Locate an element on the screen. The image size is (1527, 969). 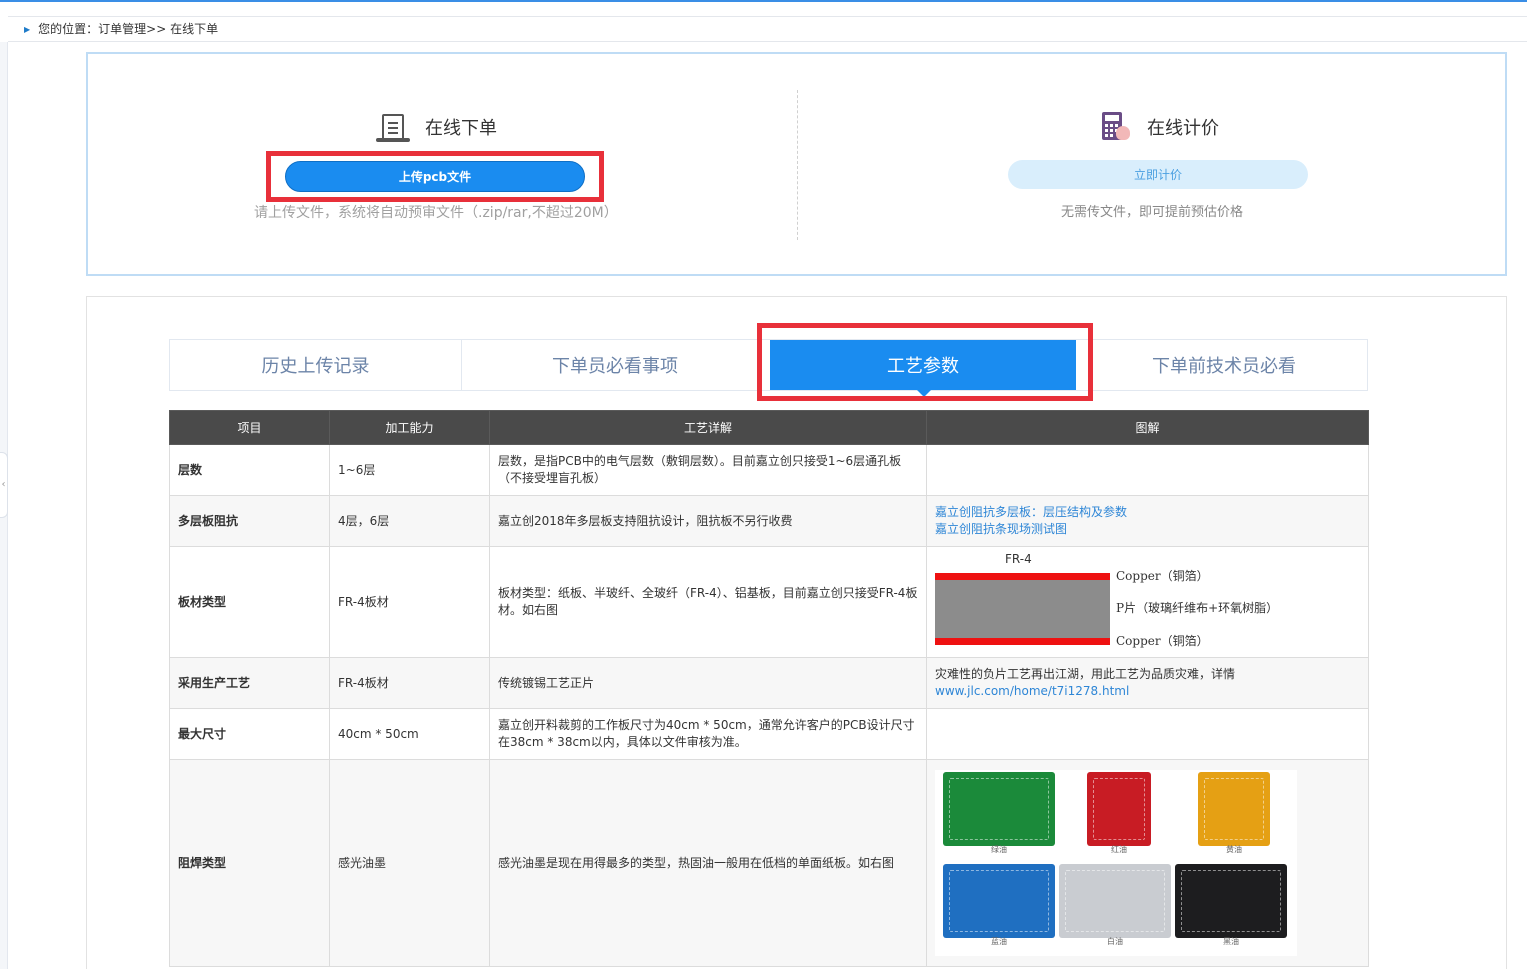
red-board-caption: 红油 is located at coordinates (1119, 849).